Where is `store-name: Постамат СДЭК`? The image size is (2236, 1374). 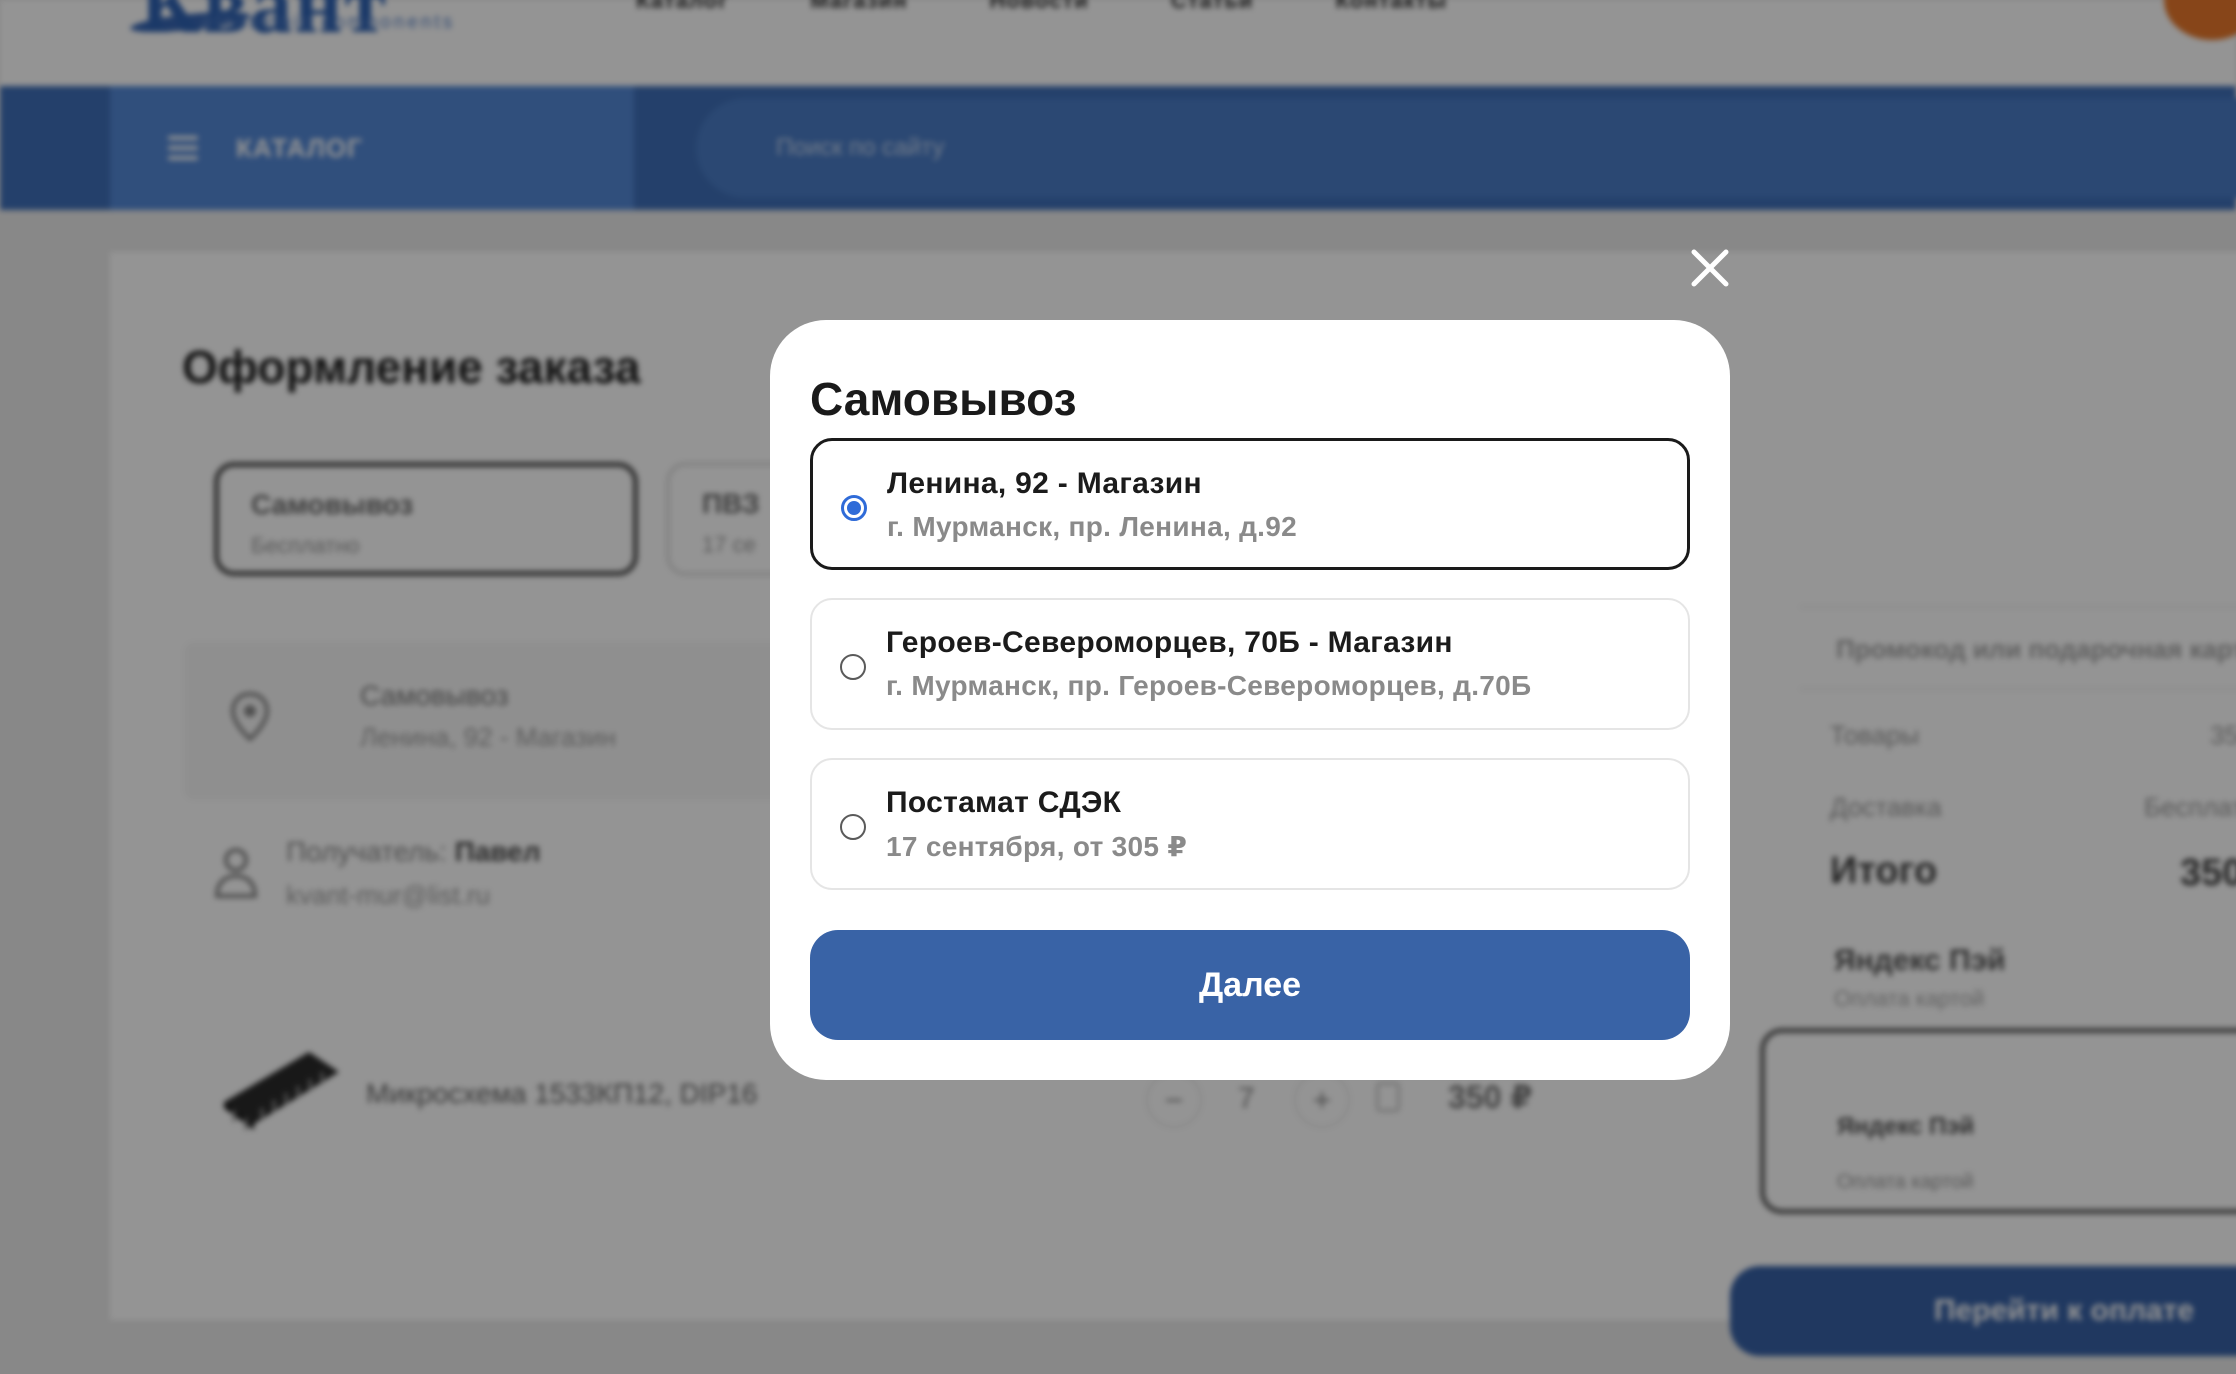
store-name: Постамат СДЭК is located at coordinates (1004, 802).